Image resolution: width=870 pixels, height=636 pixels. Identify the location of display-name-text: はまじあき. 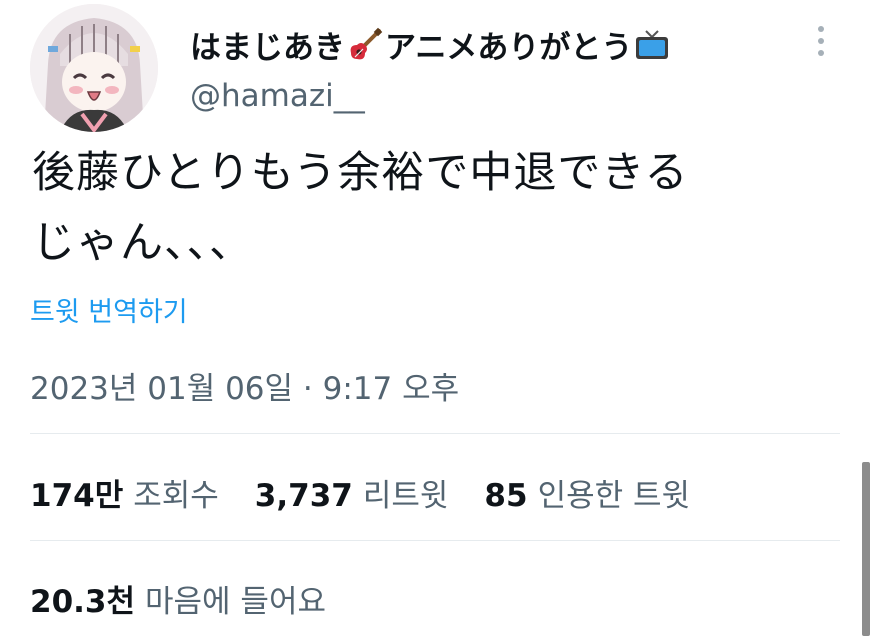
(267, 48).